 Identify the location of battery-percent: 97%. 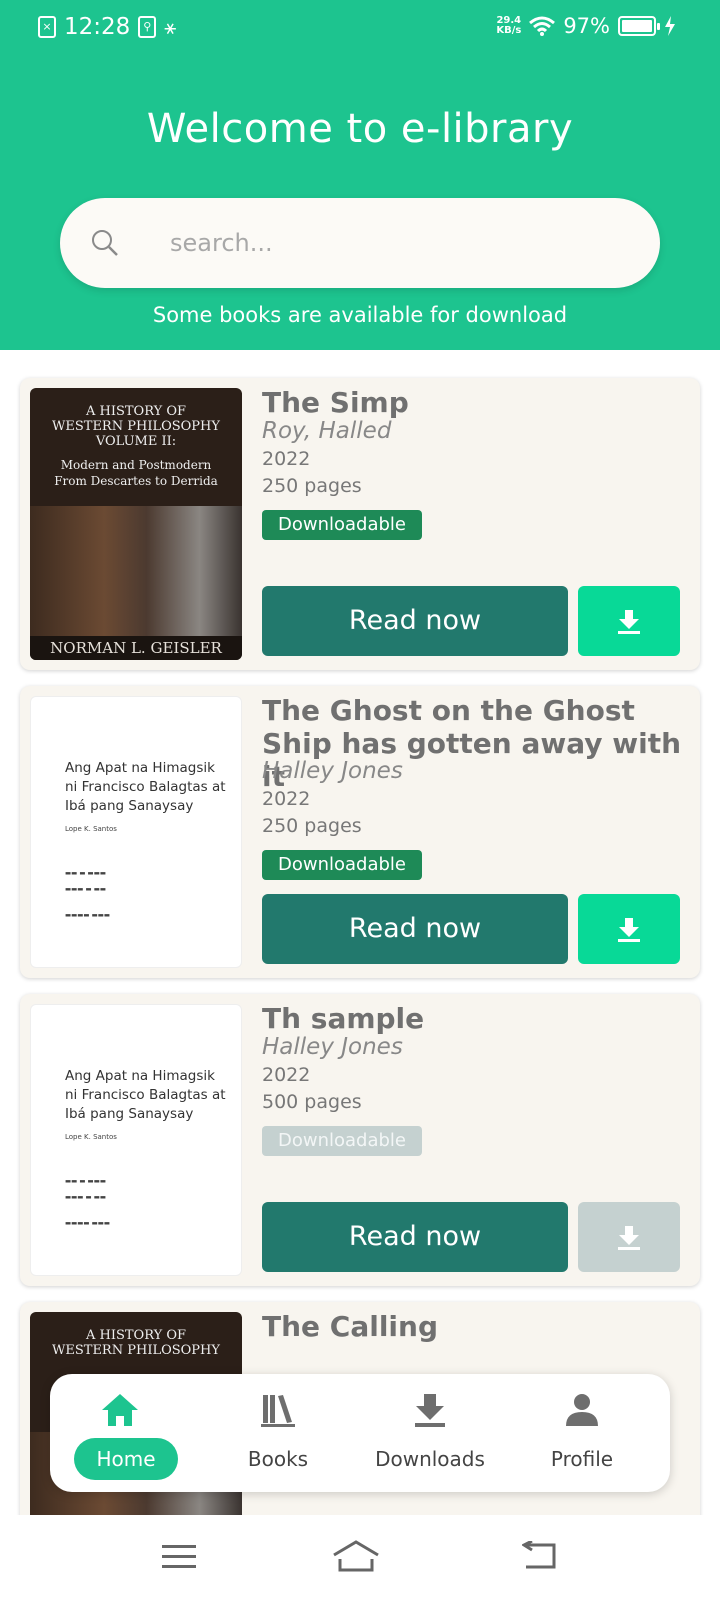
(586, 26).